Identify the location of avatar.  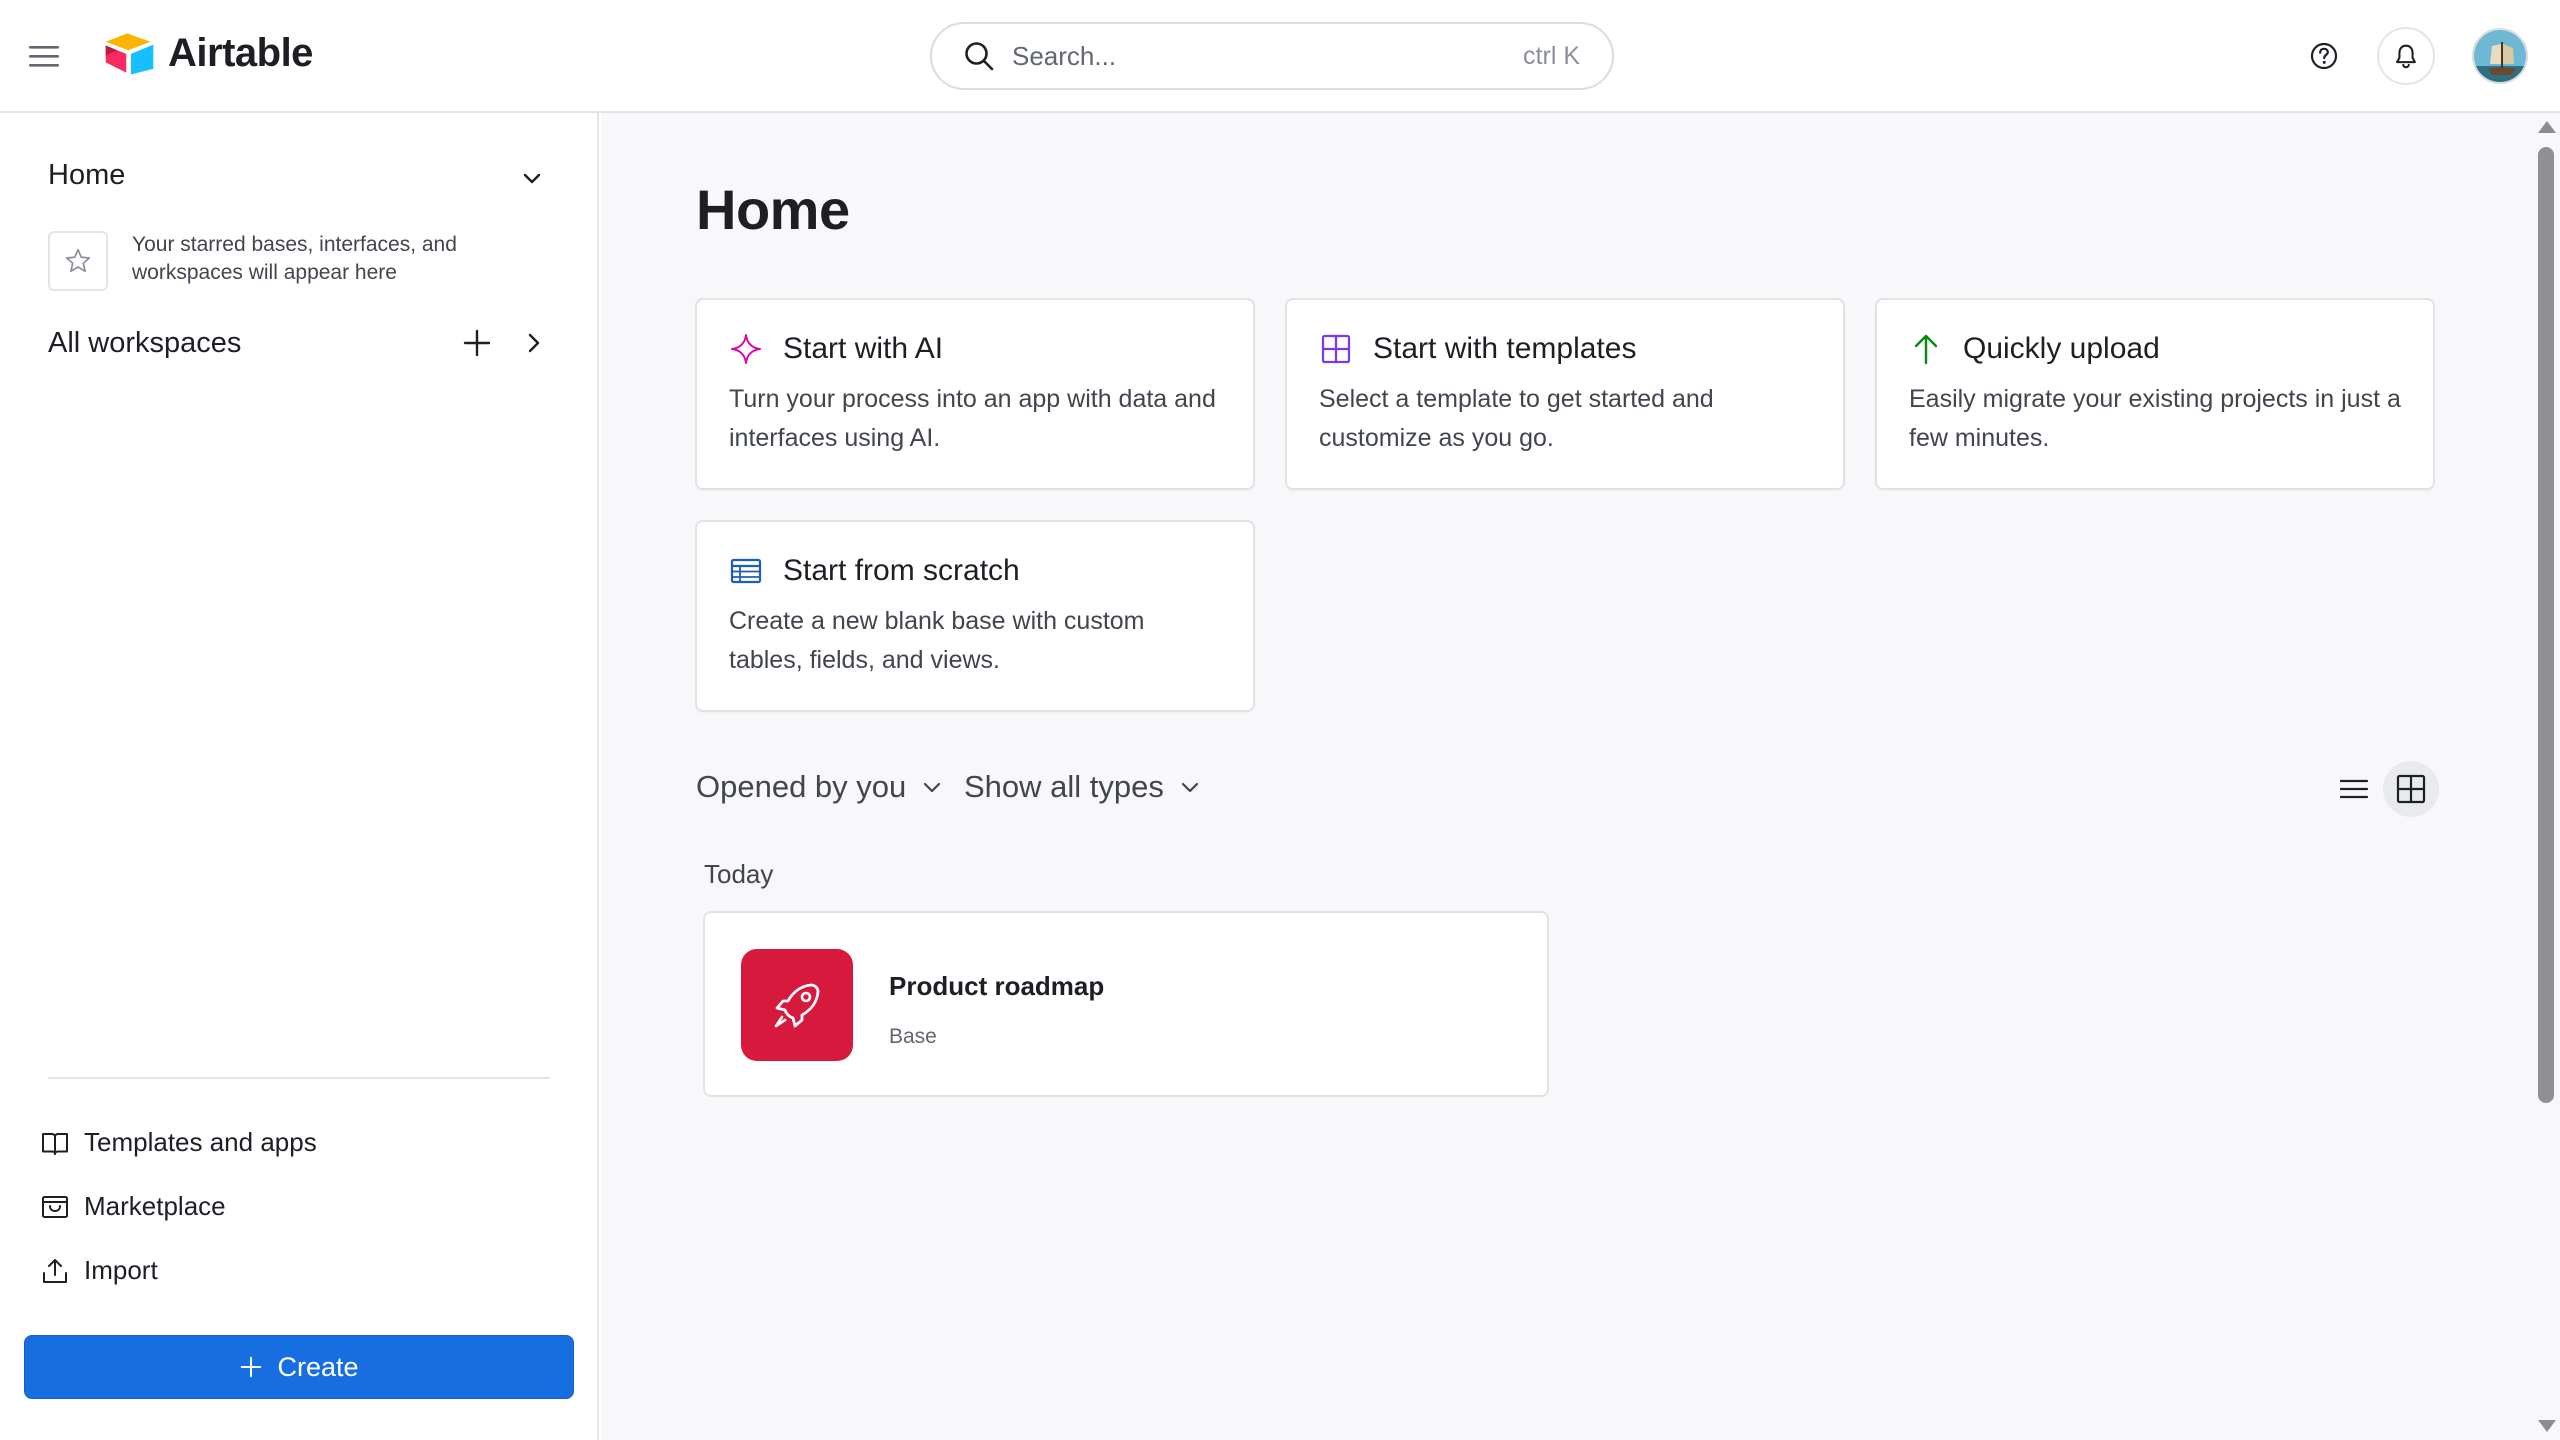
(2500, 56).